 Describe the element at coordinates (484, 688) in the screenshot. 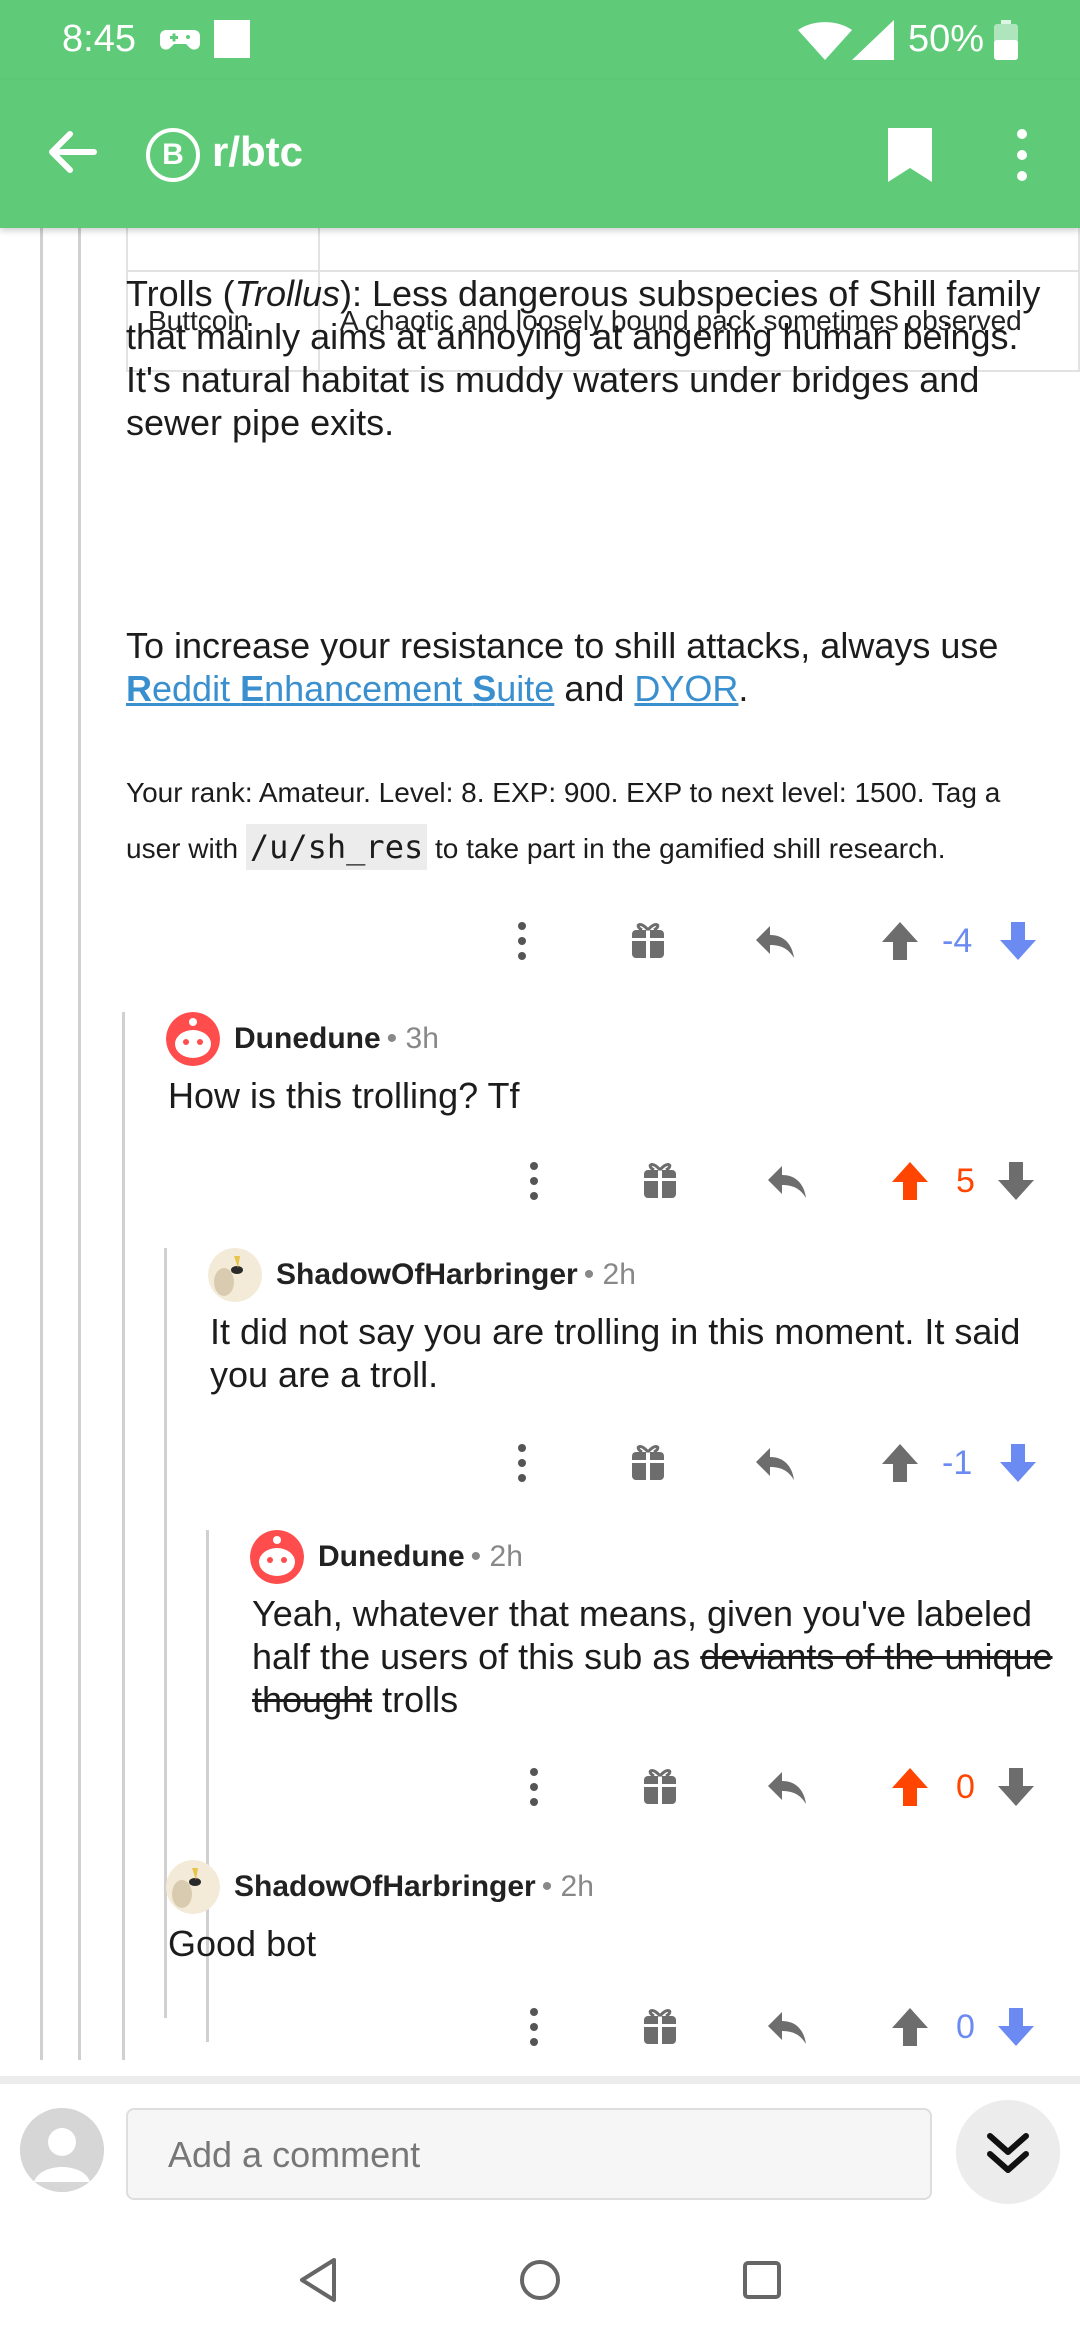

I see `link-initial: S` at that location.